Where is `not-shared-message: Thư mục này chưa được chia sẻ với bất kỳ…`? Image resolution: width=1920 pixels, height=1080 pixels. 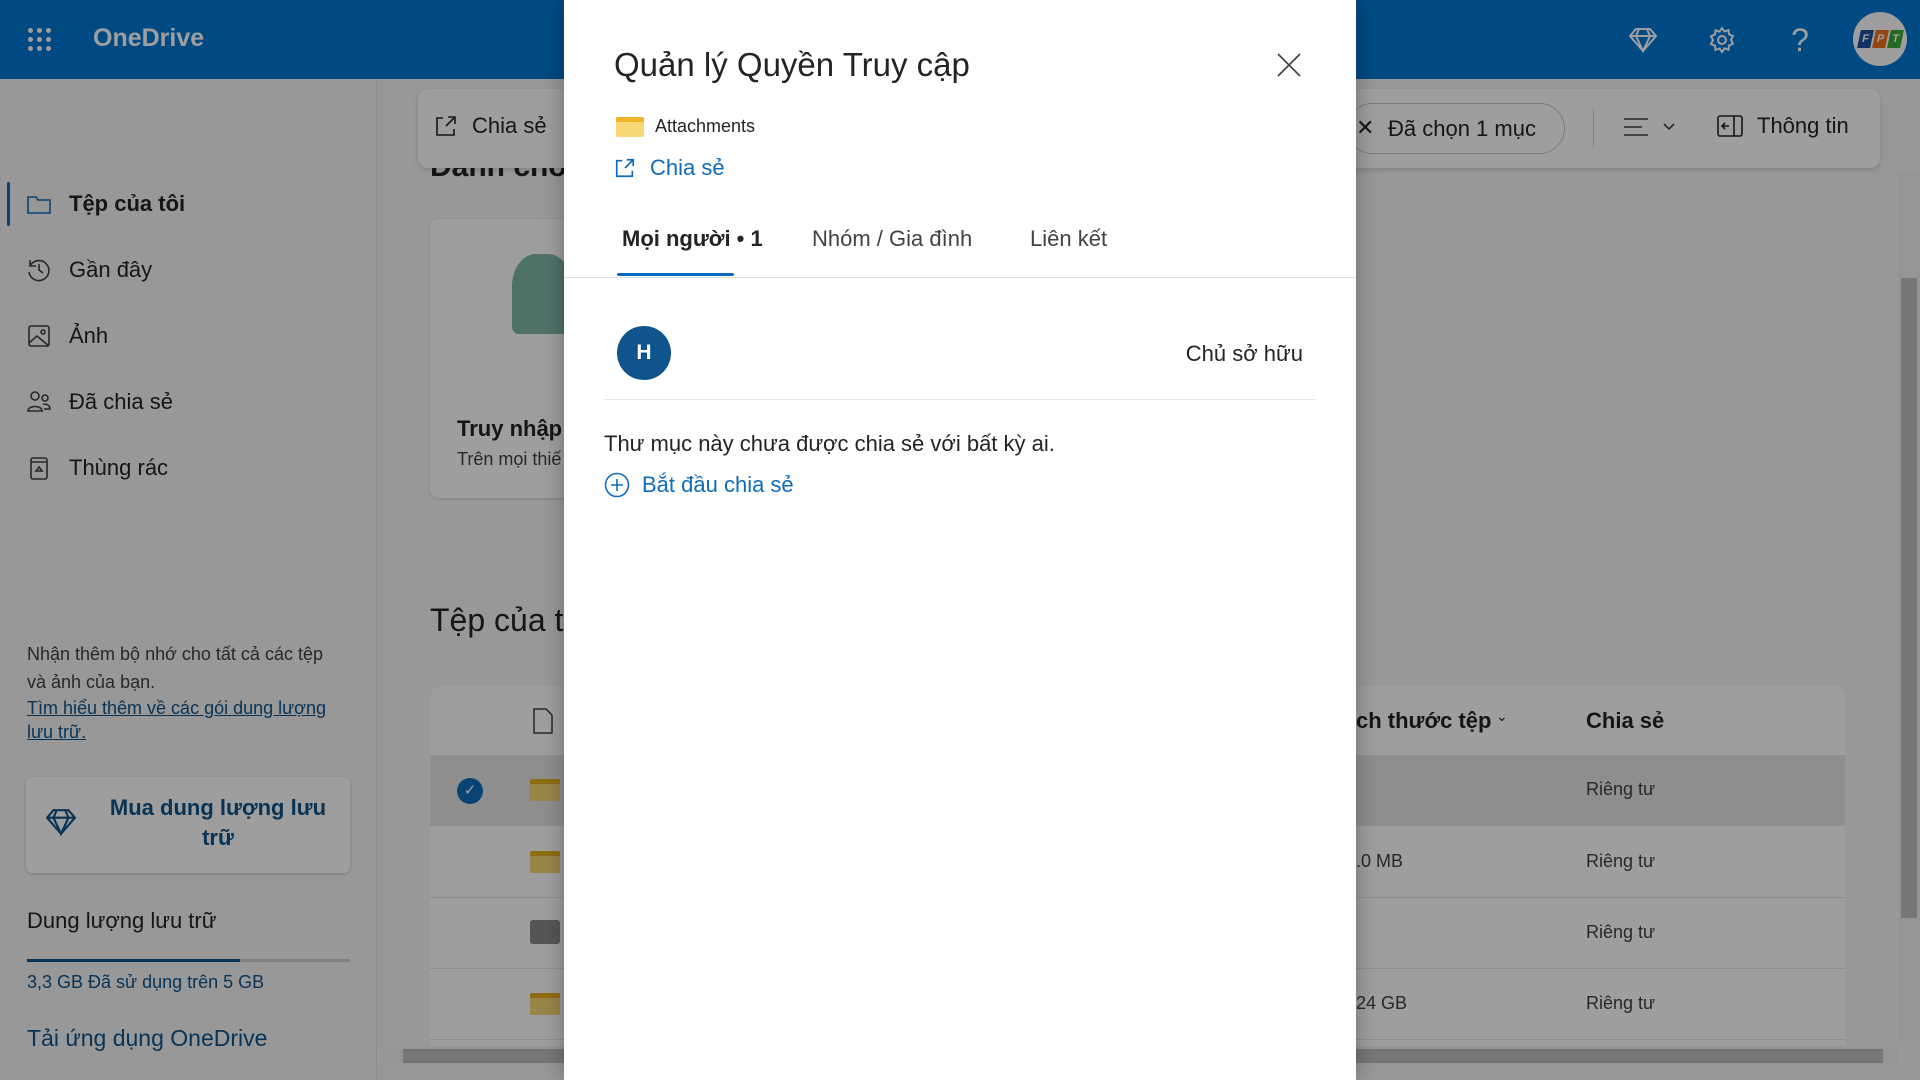 not-shared-message: Thư mục này chưa được chia sẻ với bất kỳ… is located at coordinates (829, 443).